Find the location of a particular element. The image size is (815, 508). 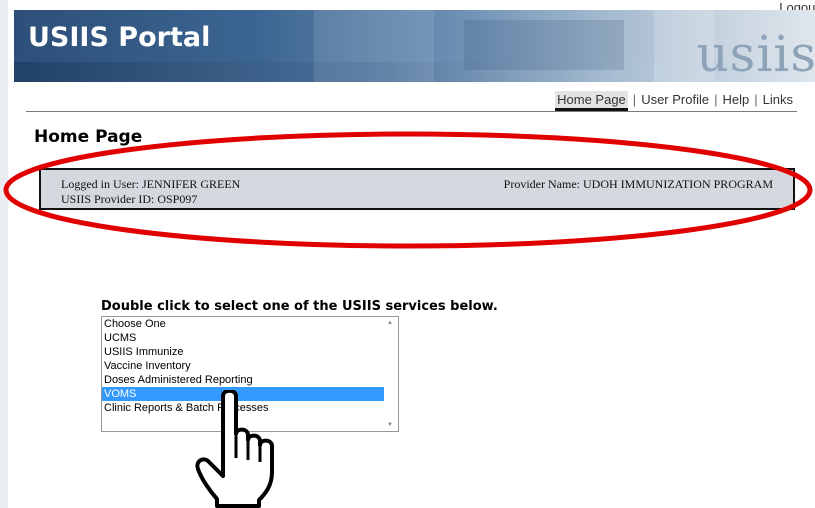

listbox-scrollbar: ▲ ▼ is located at coordinates (391, 374).